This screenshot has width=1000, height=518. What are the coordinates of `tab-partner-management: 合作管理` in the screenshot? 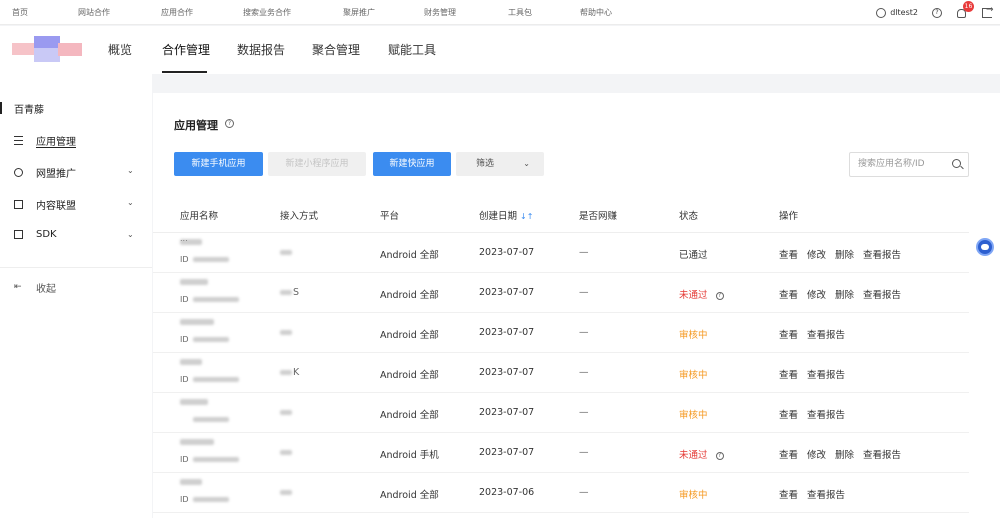 It's located at (186, 49).